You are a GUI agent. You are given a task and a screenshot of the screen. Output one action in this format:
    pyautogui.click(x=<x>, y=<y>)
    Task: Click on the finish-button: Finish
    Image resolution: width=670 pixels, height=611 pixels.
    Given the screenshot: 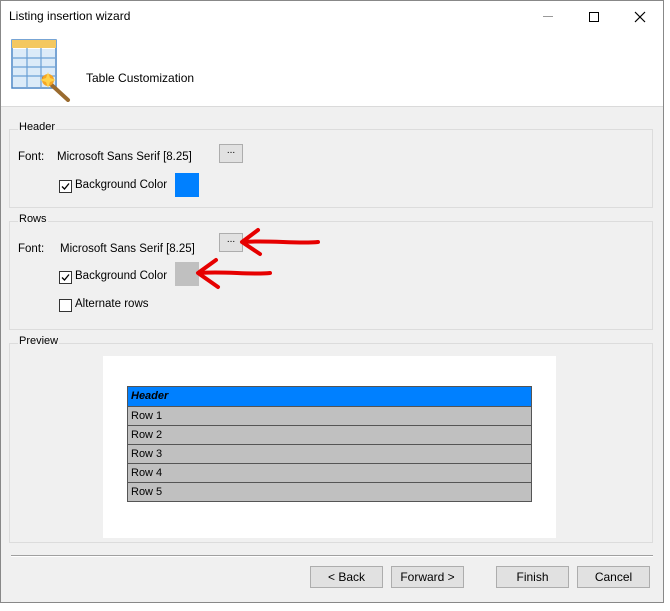 What is the action you would take?
    pyautogui.click(x=532, y=577)
    